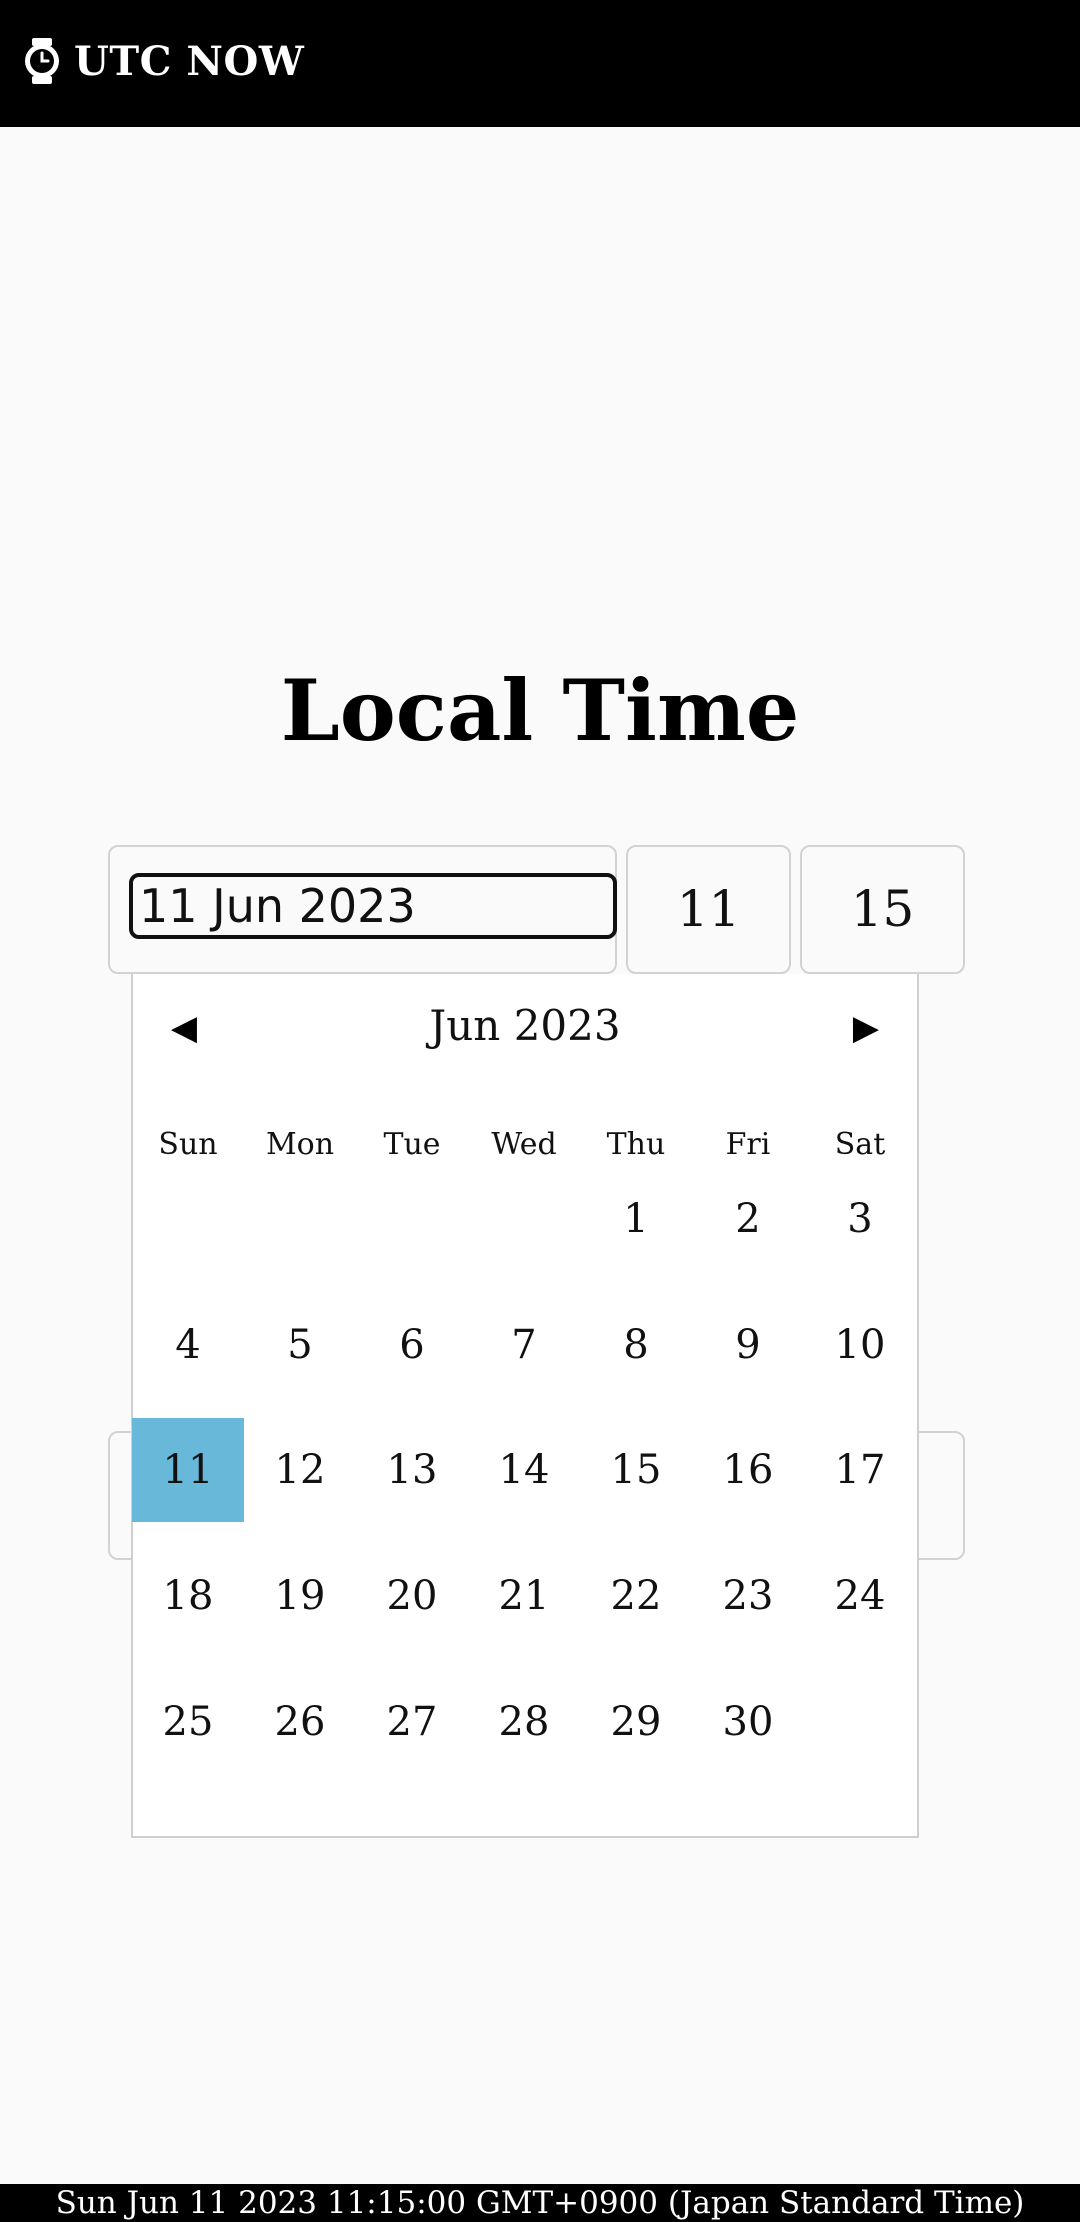 The height and width of the screenshot is (2222, 1080). Describe the element at coordinates (188, 1596) in the screenshot. I see `calendar-day-18: 18` at that location.